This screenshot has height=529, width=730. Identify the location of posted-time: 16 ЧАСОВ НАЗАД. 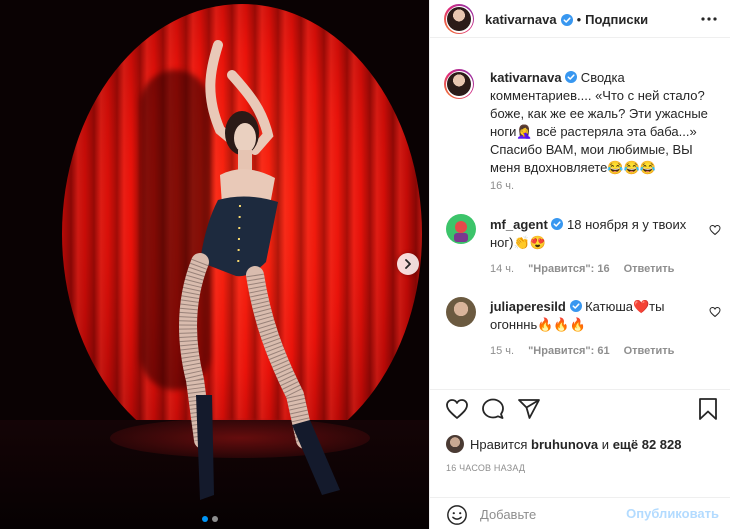
(485, 468).